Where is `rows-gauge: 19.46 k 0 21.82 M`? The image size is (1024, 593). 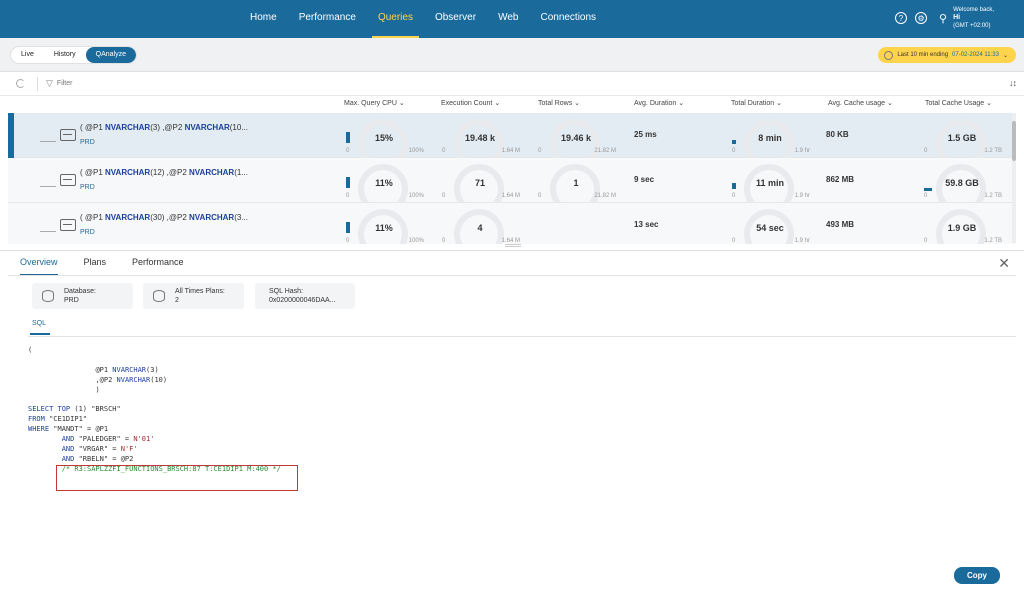
rows-gauge: 19.46 k 0 21.82 M is located at coordinates (576, 141).